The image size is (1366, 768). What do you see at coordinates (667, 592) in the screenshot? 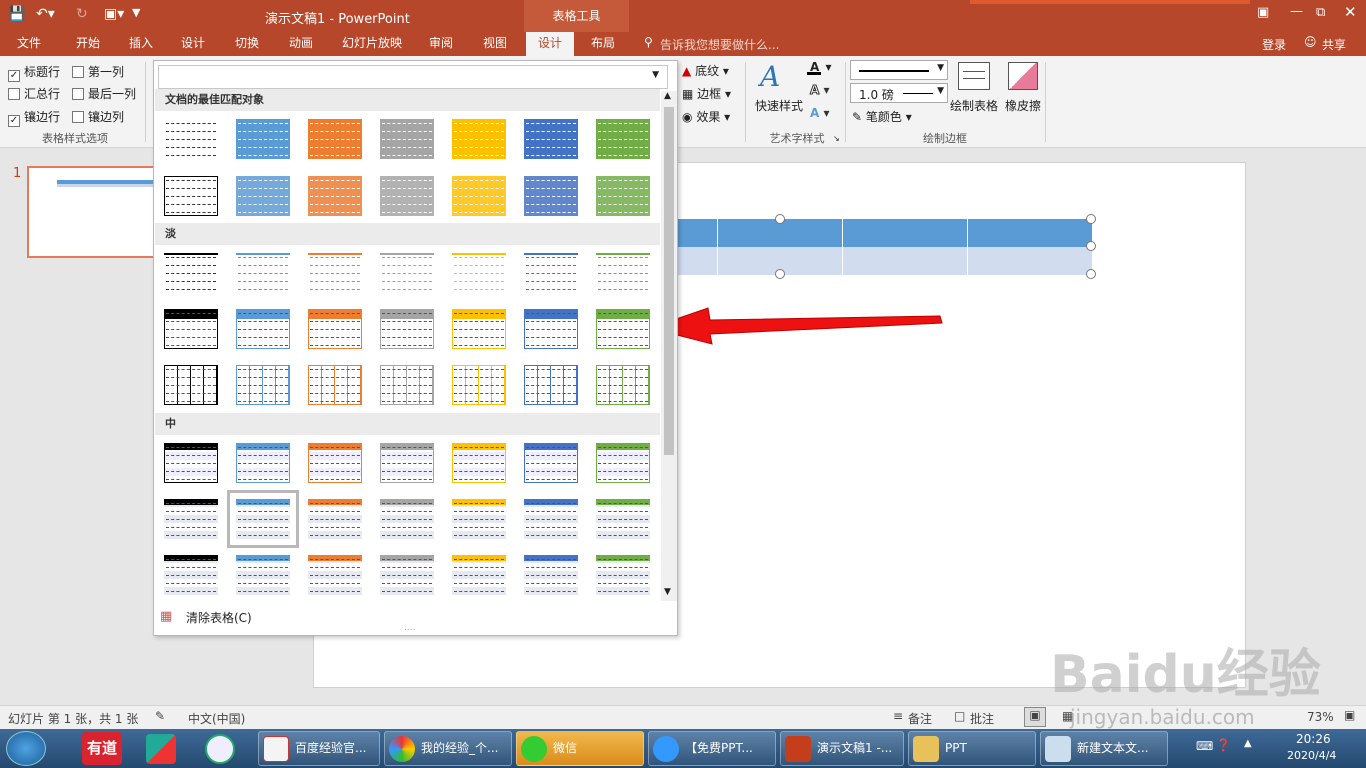
I see `scroll-down-icon: ▼` at bounding box center [667, 592].